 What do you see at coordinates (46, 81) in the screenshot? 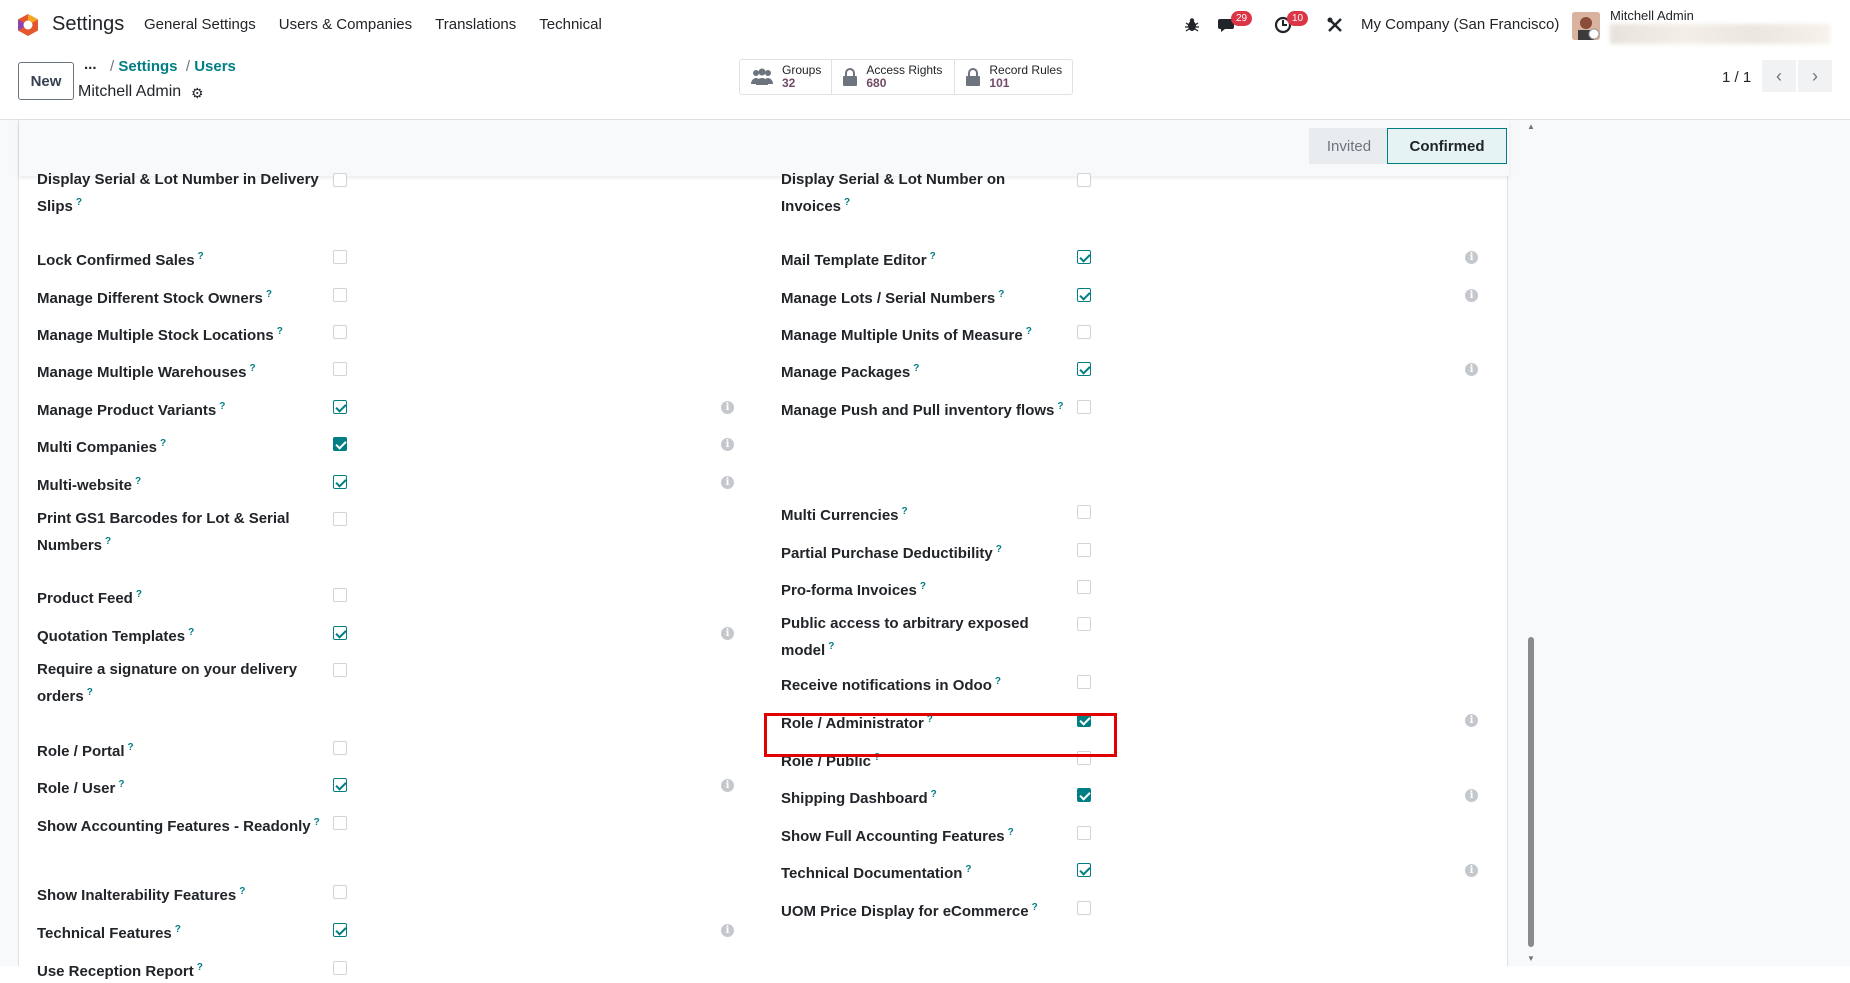
I see `new-button: New` at bounding box center [46, 81].